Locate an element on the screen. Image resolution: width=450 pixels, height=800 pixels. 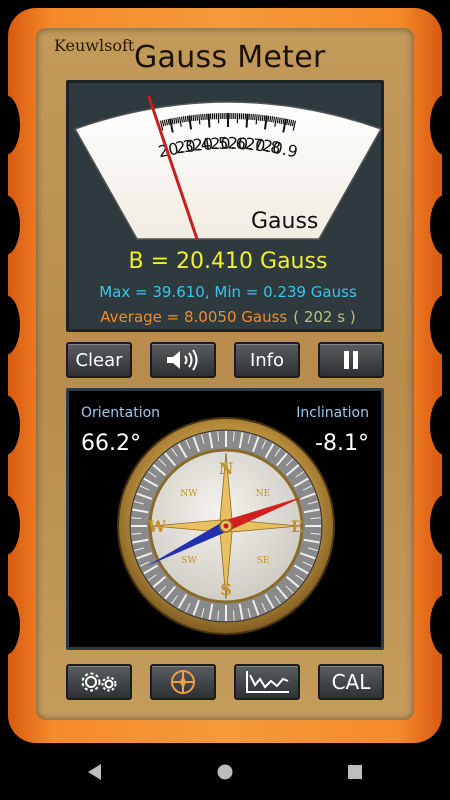
recents-square-icon is located at coordinates (355, 772).